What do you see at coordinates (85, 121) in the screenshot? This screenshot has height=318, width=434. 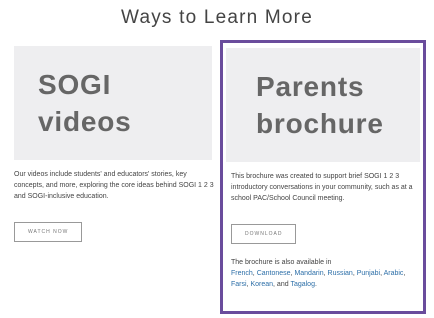 I see `videos-hero-line2: videos` at bounding box center [85, 121].